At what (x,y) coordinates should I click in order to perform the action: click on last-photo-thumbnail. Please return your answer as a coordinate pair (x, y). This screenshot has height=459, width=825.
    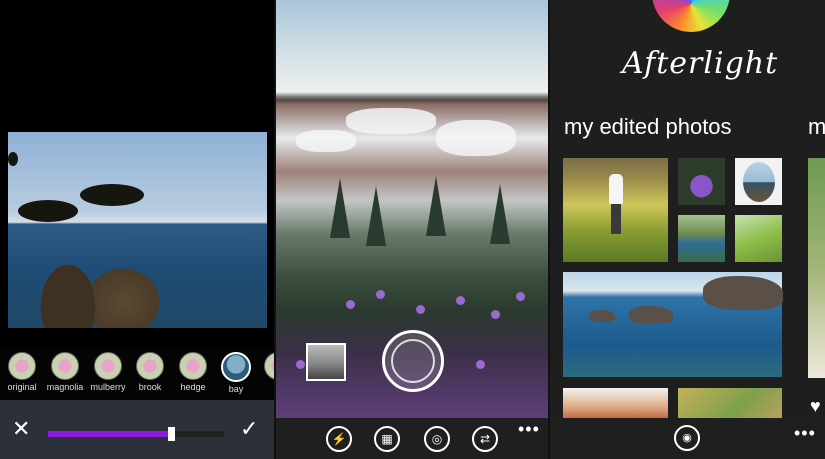
    Looking at the image, I should click on (326, 362).